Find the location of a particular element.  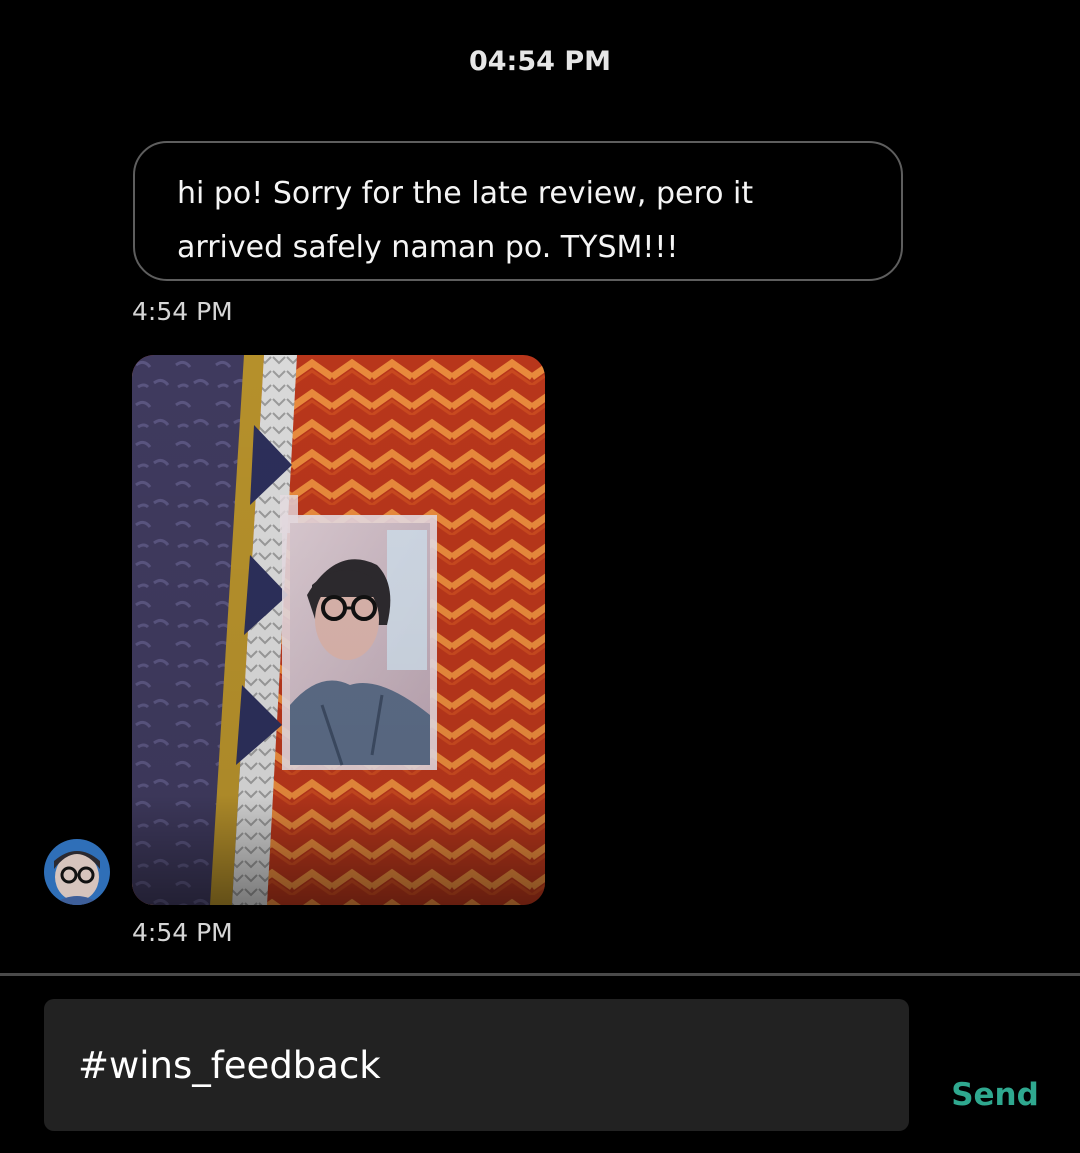

composer-divider is located at coordinates (540, 974).